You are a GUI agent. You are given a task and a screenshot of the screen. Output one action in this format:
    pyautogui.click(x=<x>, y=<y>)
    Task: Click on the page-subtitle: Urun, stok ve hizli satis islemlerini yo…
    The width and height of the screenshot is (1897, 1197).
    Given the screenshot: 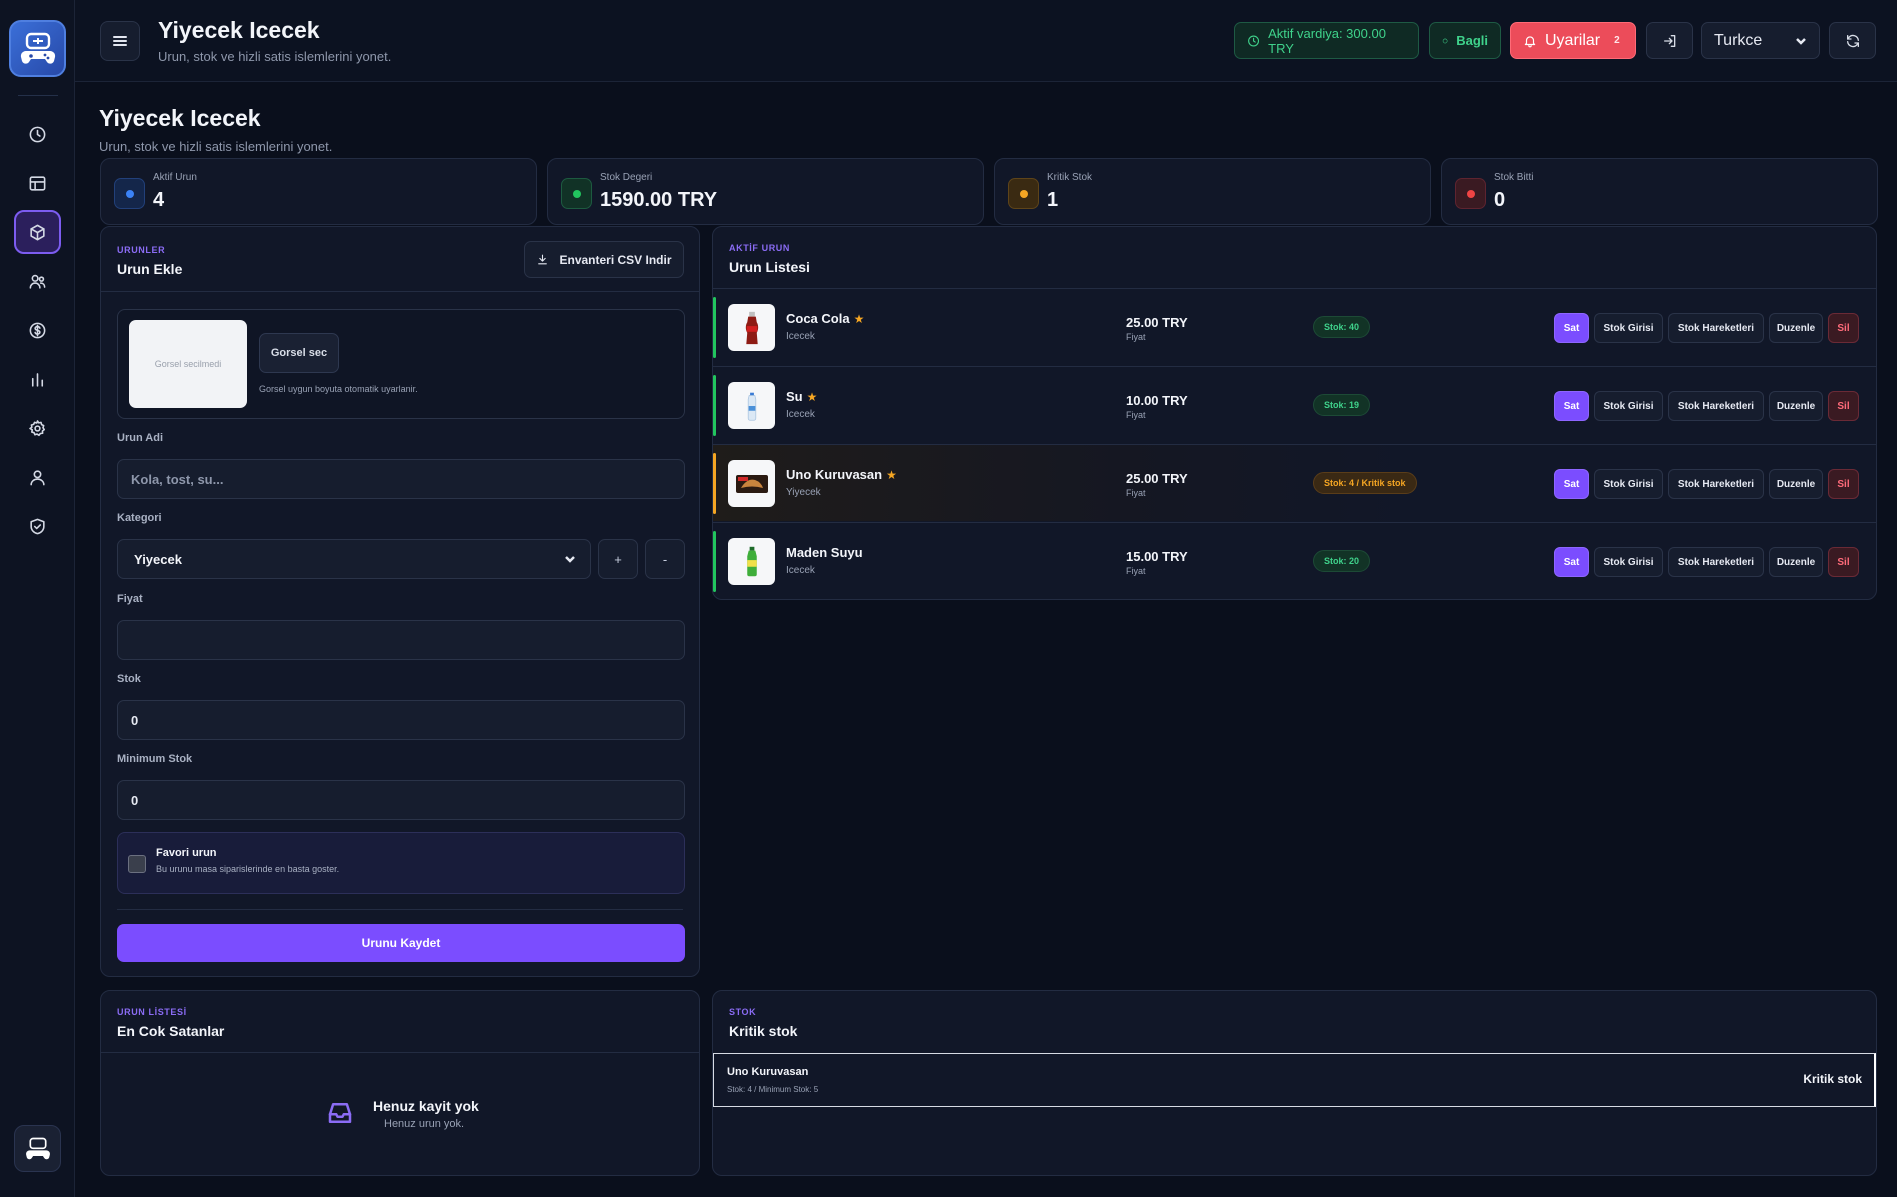 What is the action you would take?
    pyautogui.click(x=216, y=146)
    